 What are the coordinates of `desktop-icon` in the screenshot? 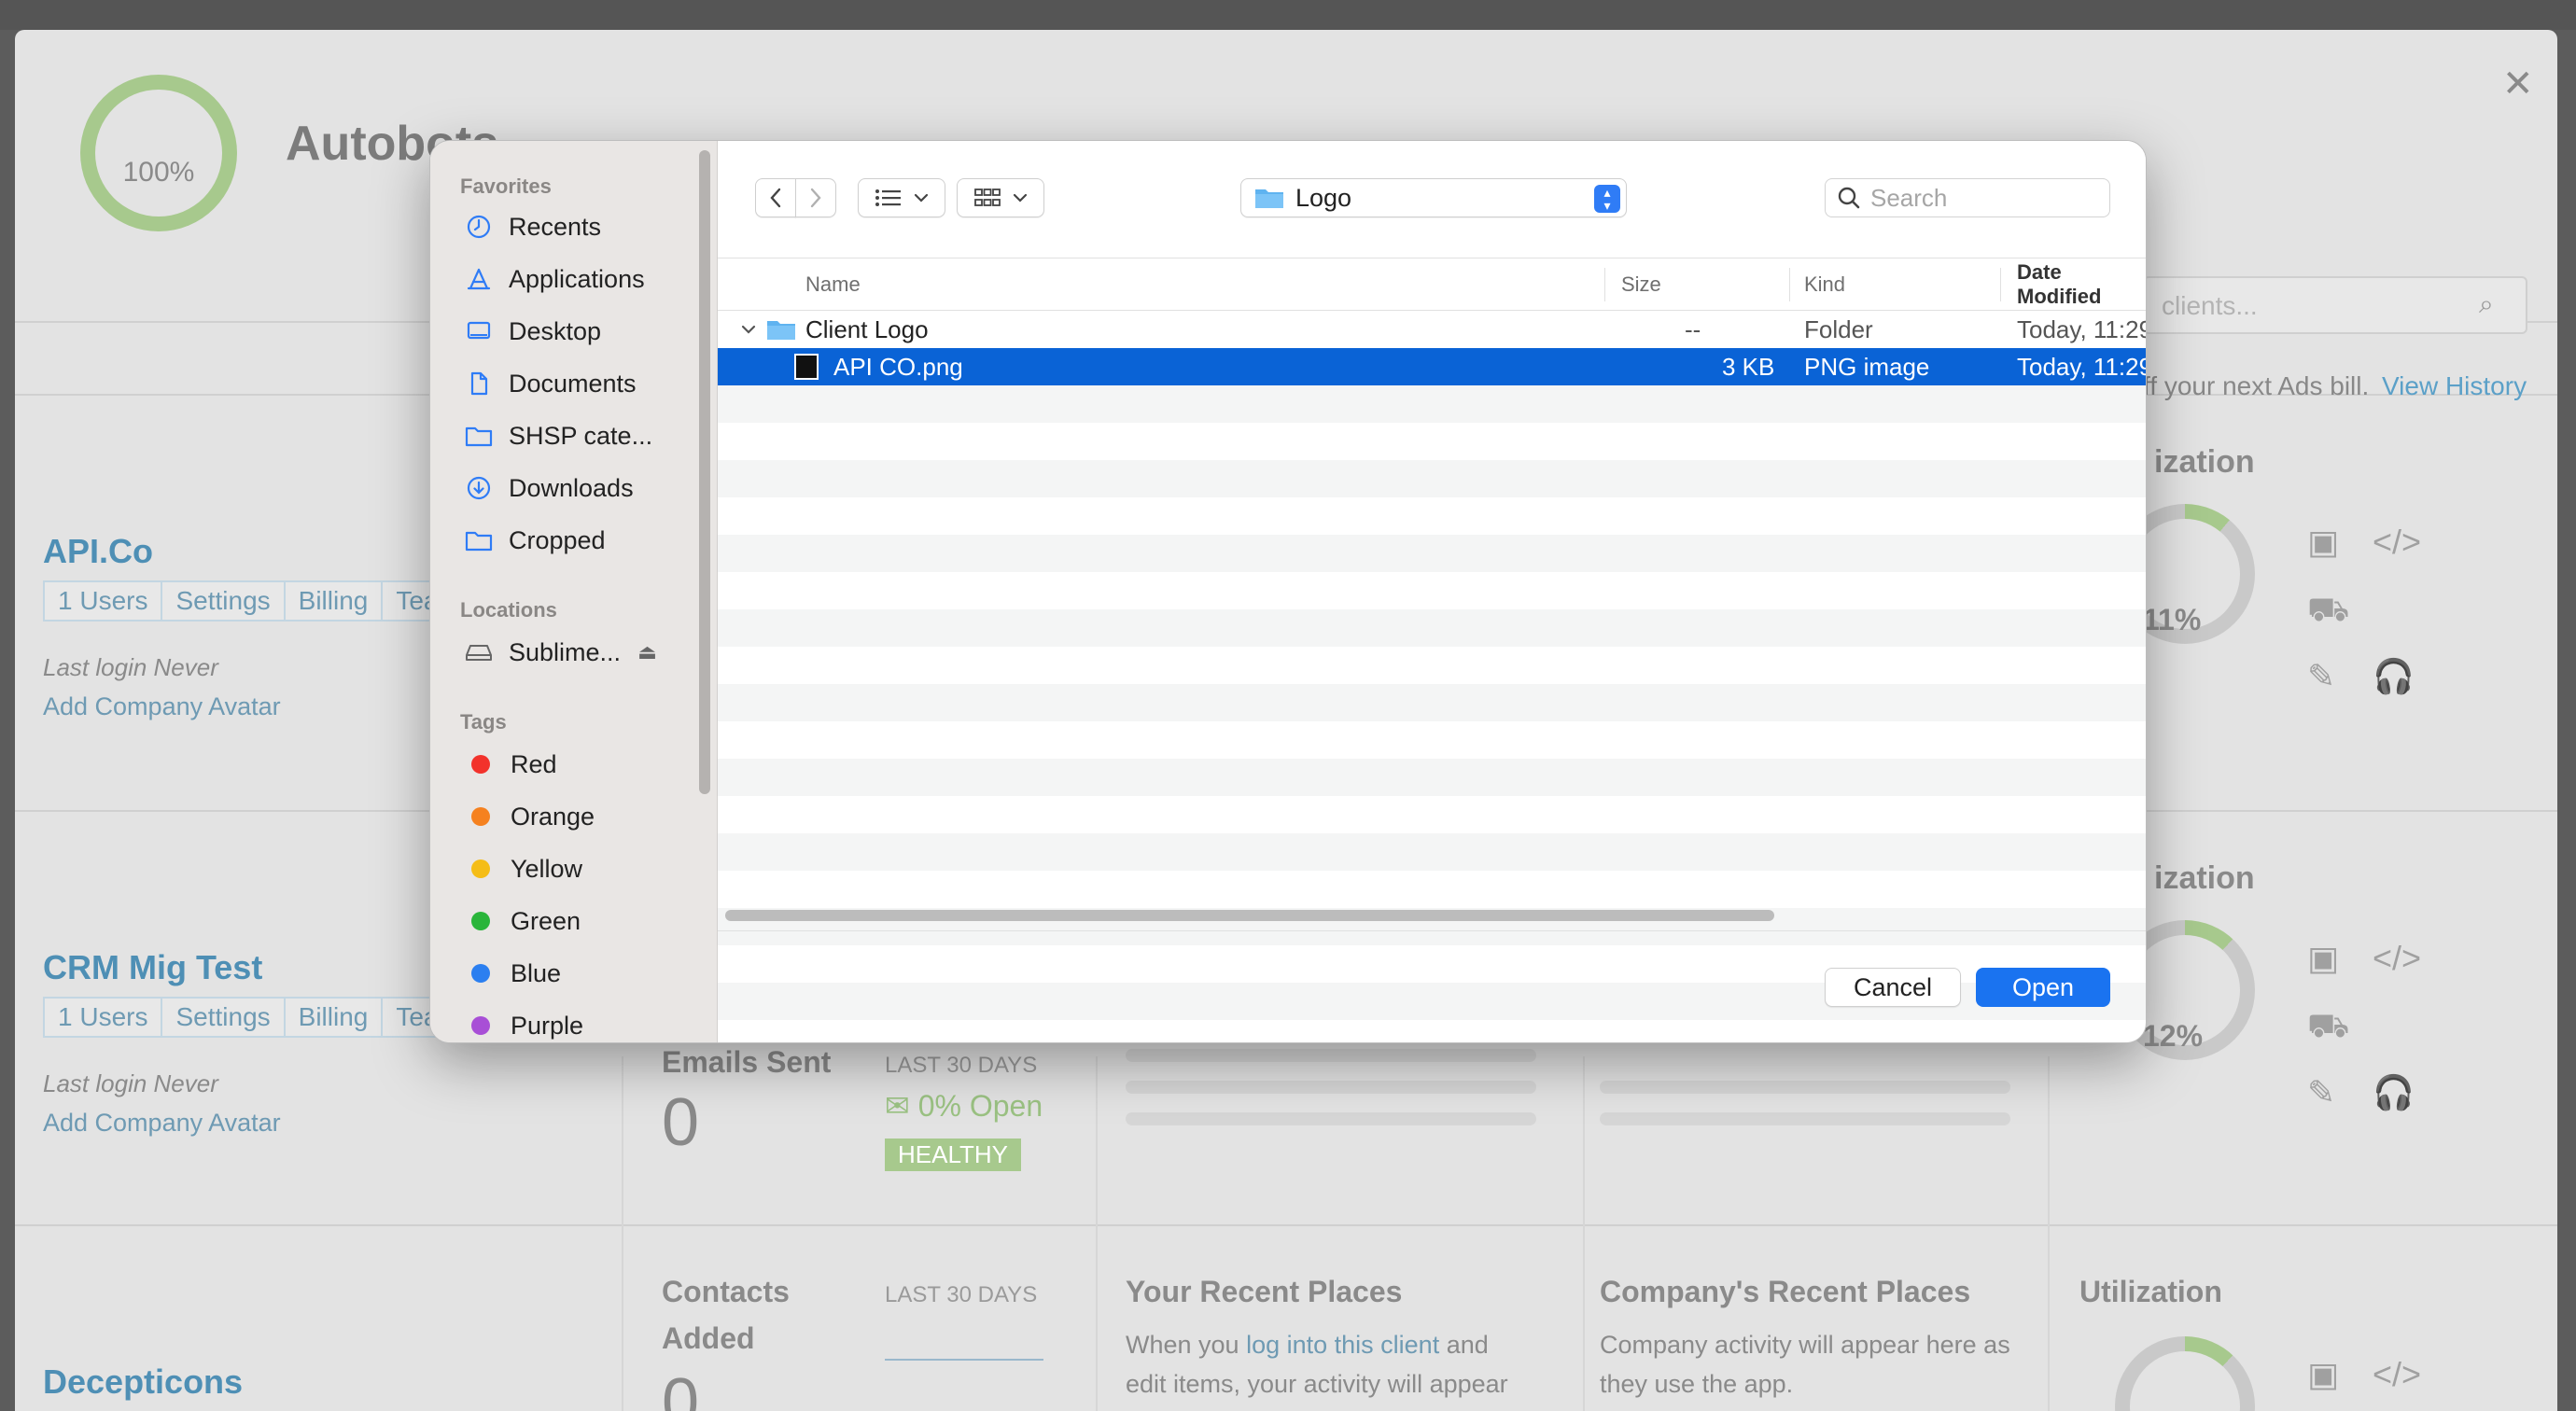 It's located at (479, 331).